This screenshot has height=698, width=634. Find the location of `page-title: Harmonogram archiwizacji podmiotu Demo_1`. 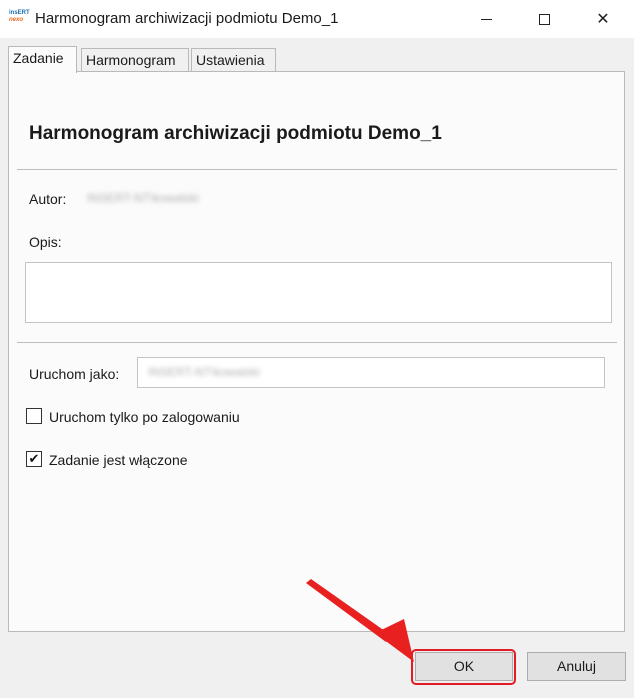

page-title: Harmonogram archiwizacji podmiotu Demo_1 is located at coordinates (235, 133).